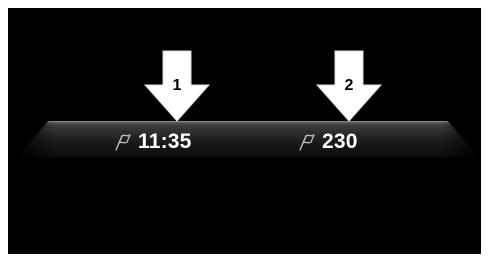  Describe the element at coordinates (165, 141) in the screenshot. I see `arrival-time-value: 11:35` at that location.